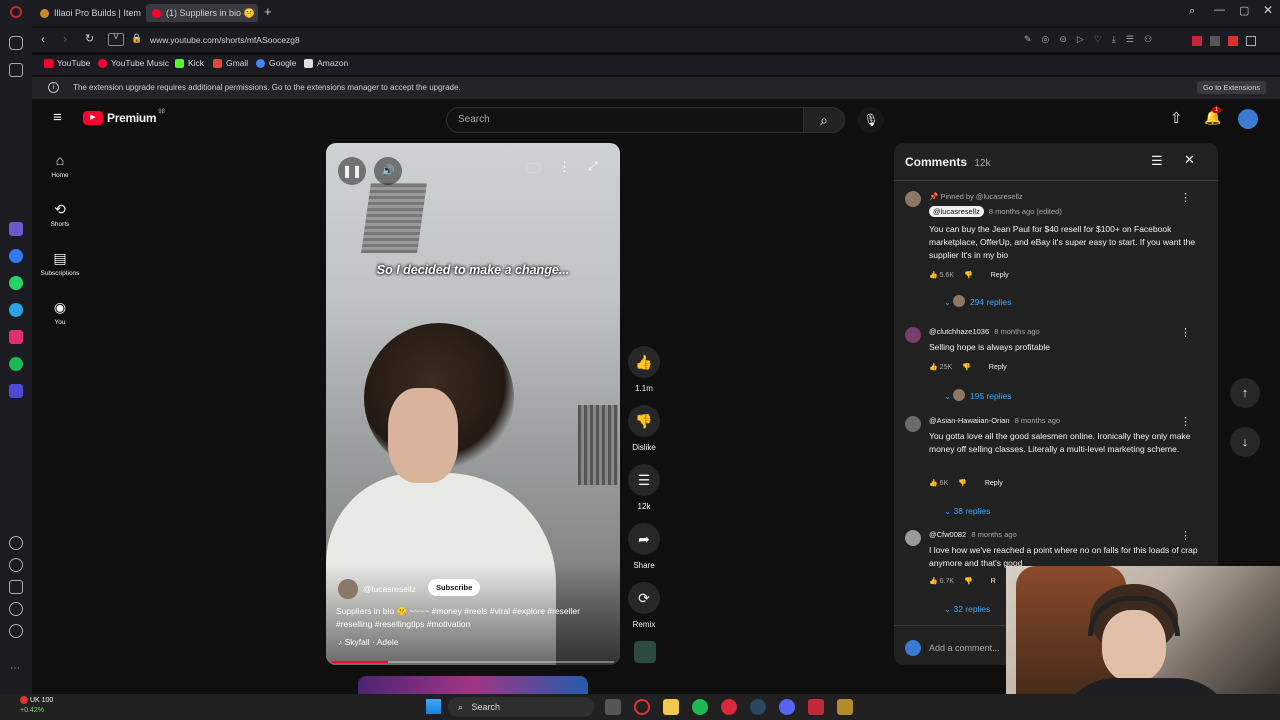  Describe the element at coordinates (60, 263) in the screenshot. I see `nav-subscriptions: ▤ Subscriptions` at that location.